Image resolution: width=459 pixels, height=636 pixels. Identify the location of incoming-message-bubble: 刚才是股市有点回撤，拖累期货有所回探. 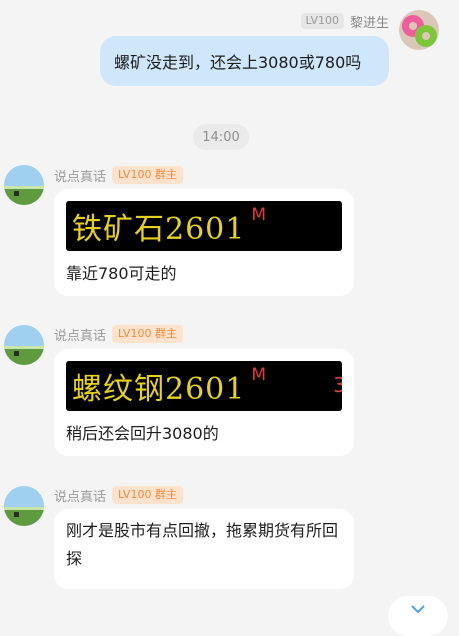
(204, 549).